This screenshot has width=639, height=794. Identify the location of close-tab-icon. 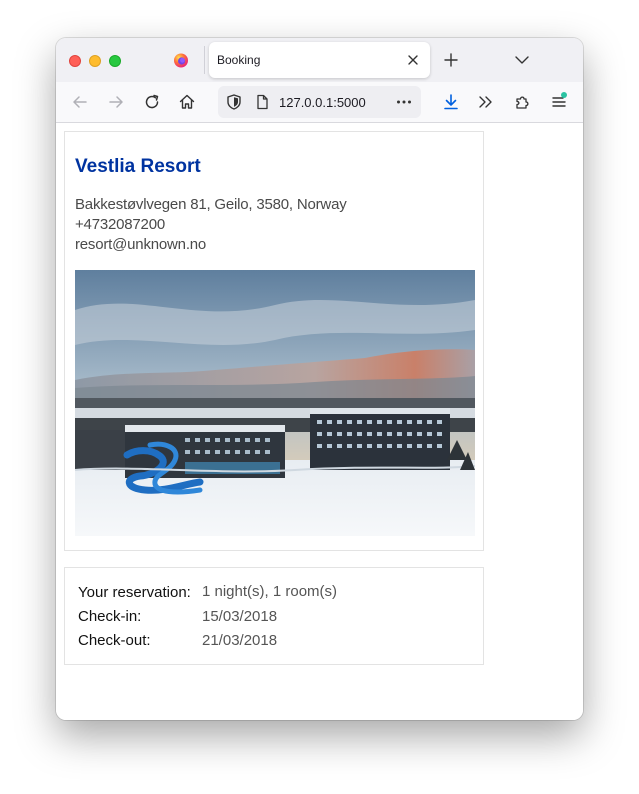
(413, 60).